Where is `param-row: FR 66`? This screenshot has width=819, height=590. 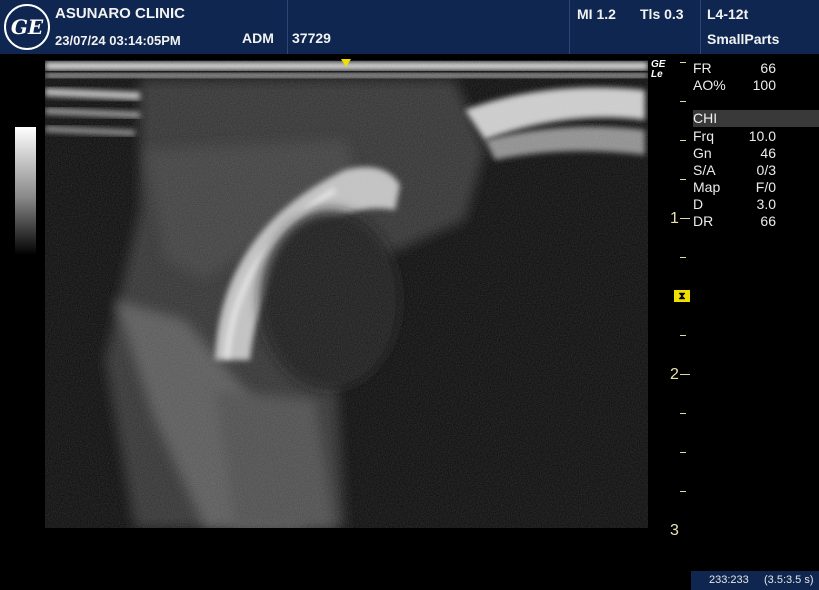 param-row: FR 66 is located at coordinates (734, 68).